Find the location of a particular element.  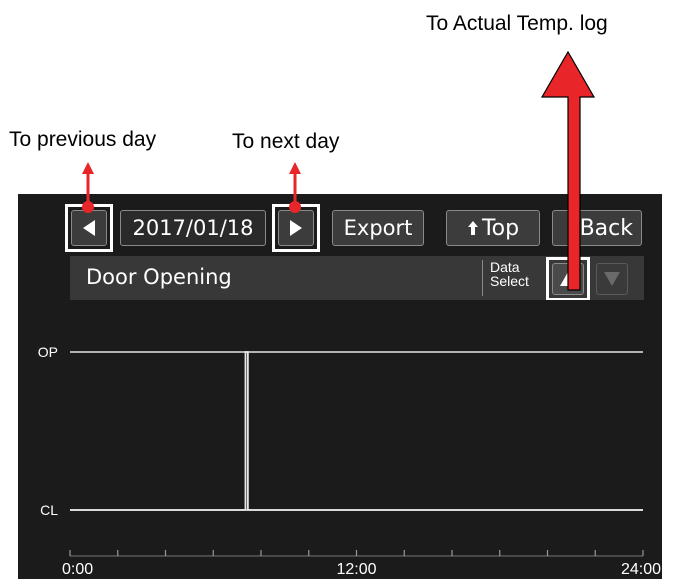

data-select-label: Data Select is located at coordinates (509, 274).